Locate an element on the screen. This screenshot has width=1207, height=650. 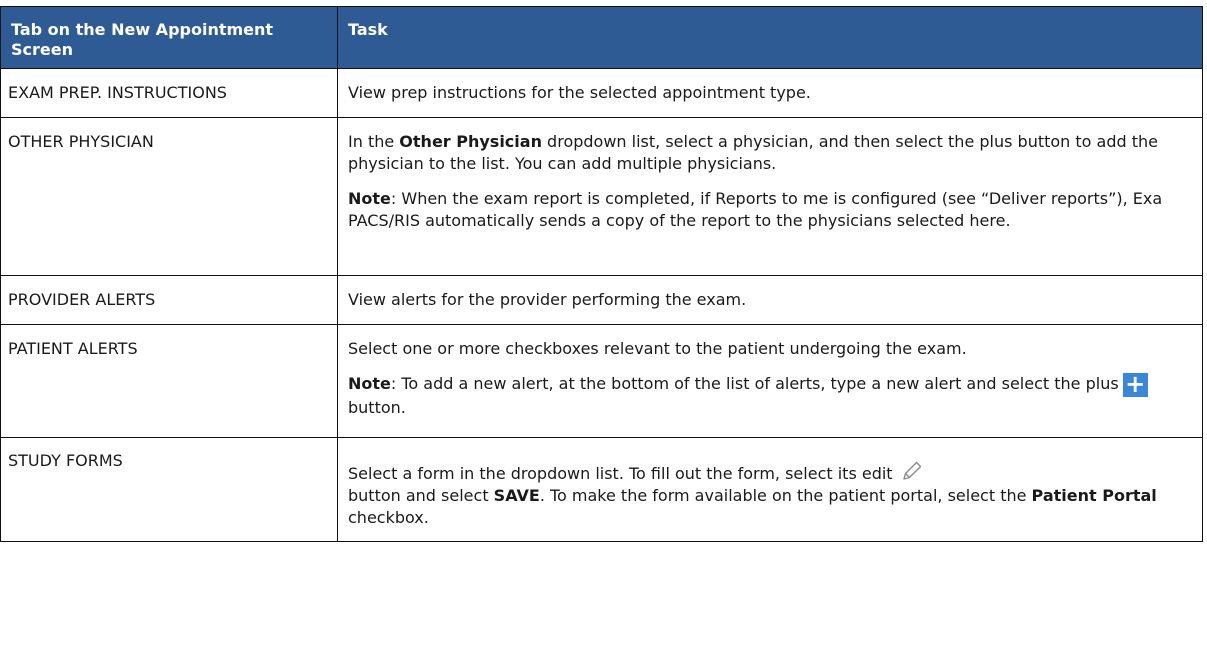
tab-name-cell: PROVIDER ALERTS is located at coordinates (169, 300).